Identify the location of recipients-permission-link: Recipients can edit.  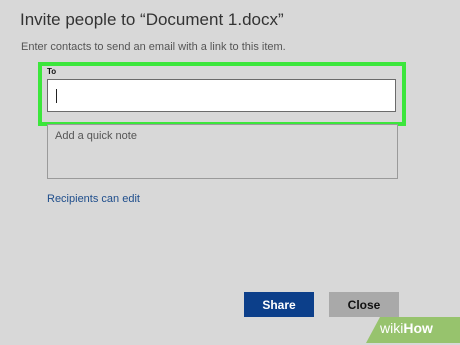
(93, 199).